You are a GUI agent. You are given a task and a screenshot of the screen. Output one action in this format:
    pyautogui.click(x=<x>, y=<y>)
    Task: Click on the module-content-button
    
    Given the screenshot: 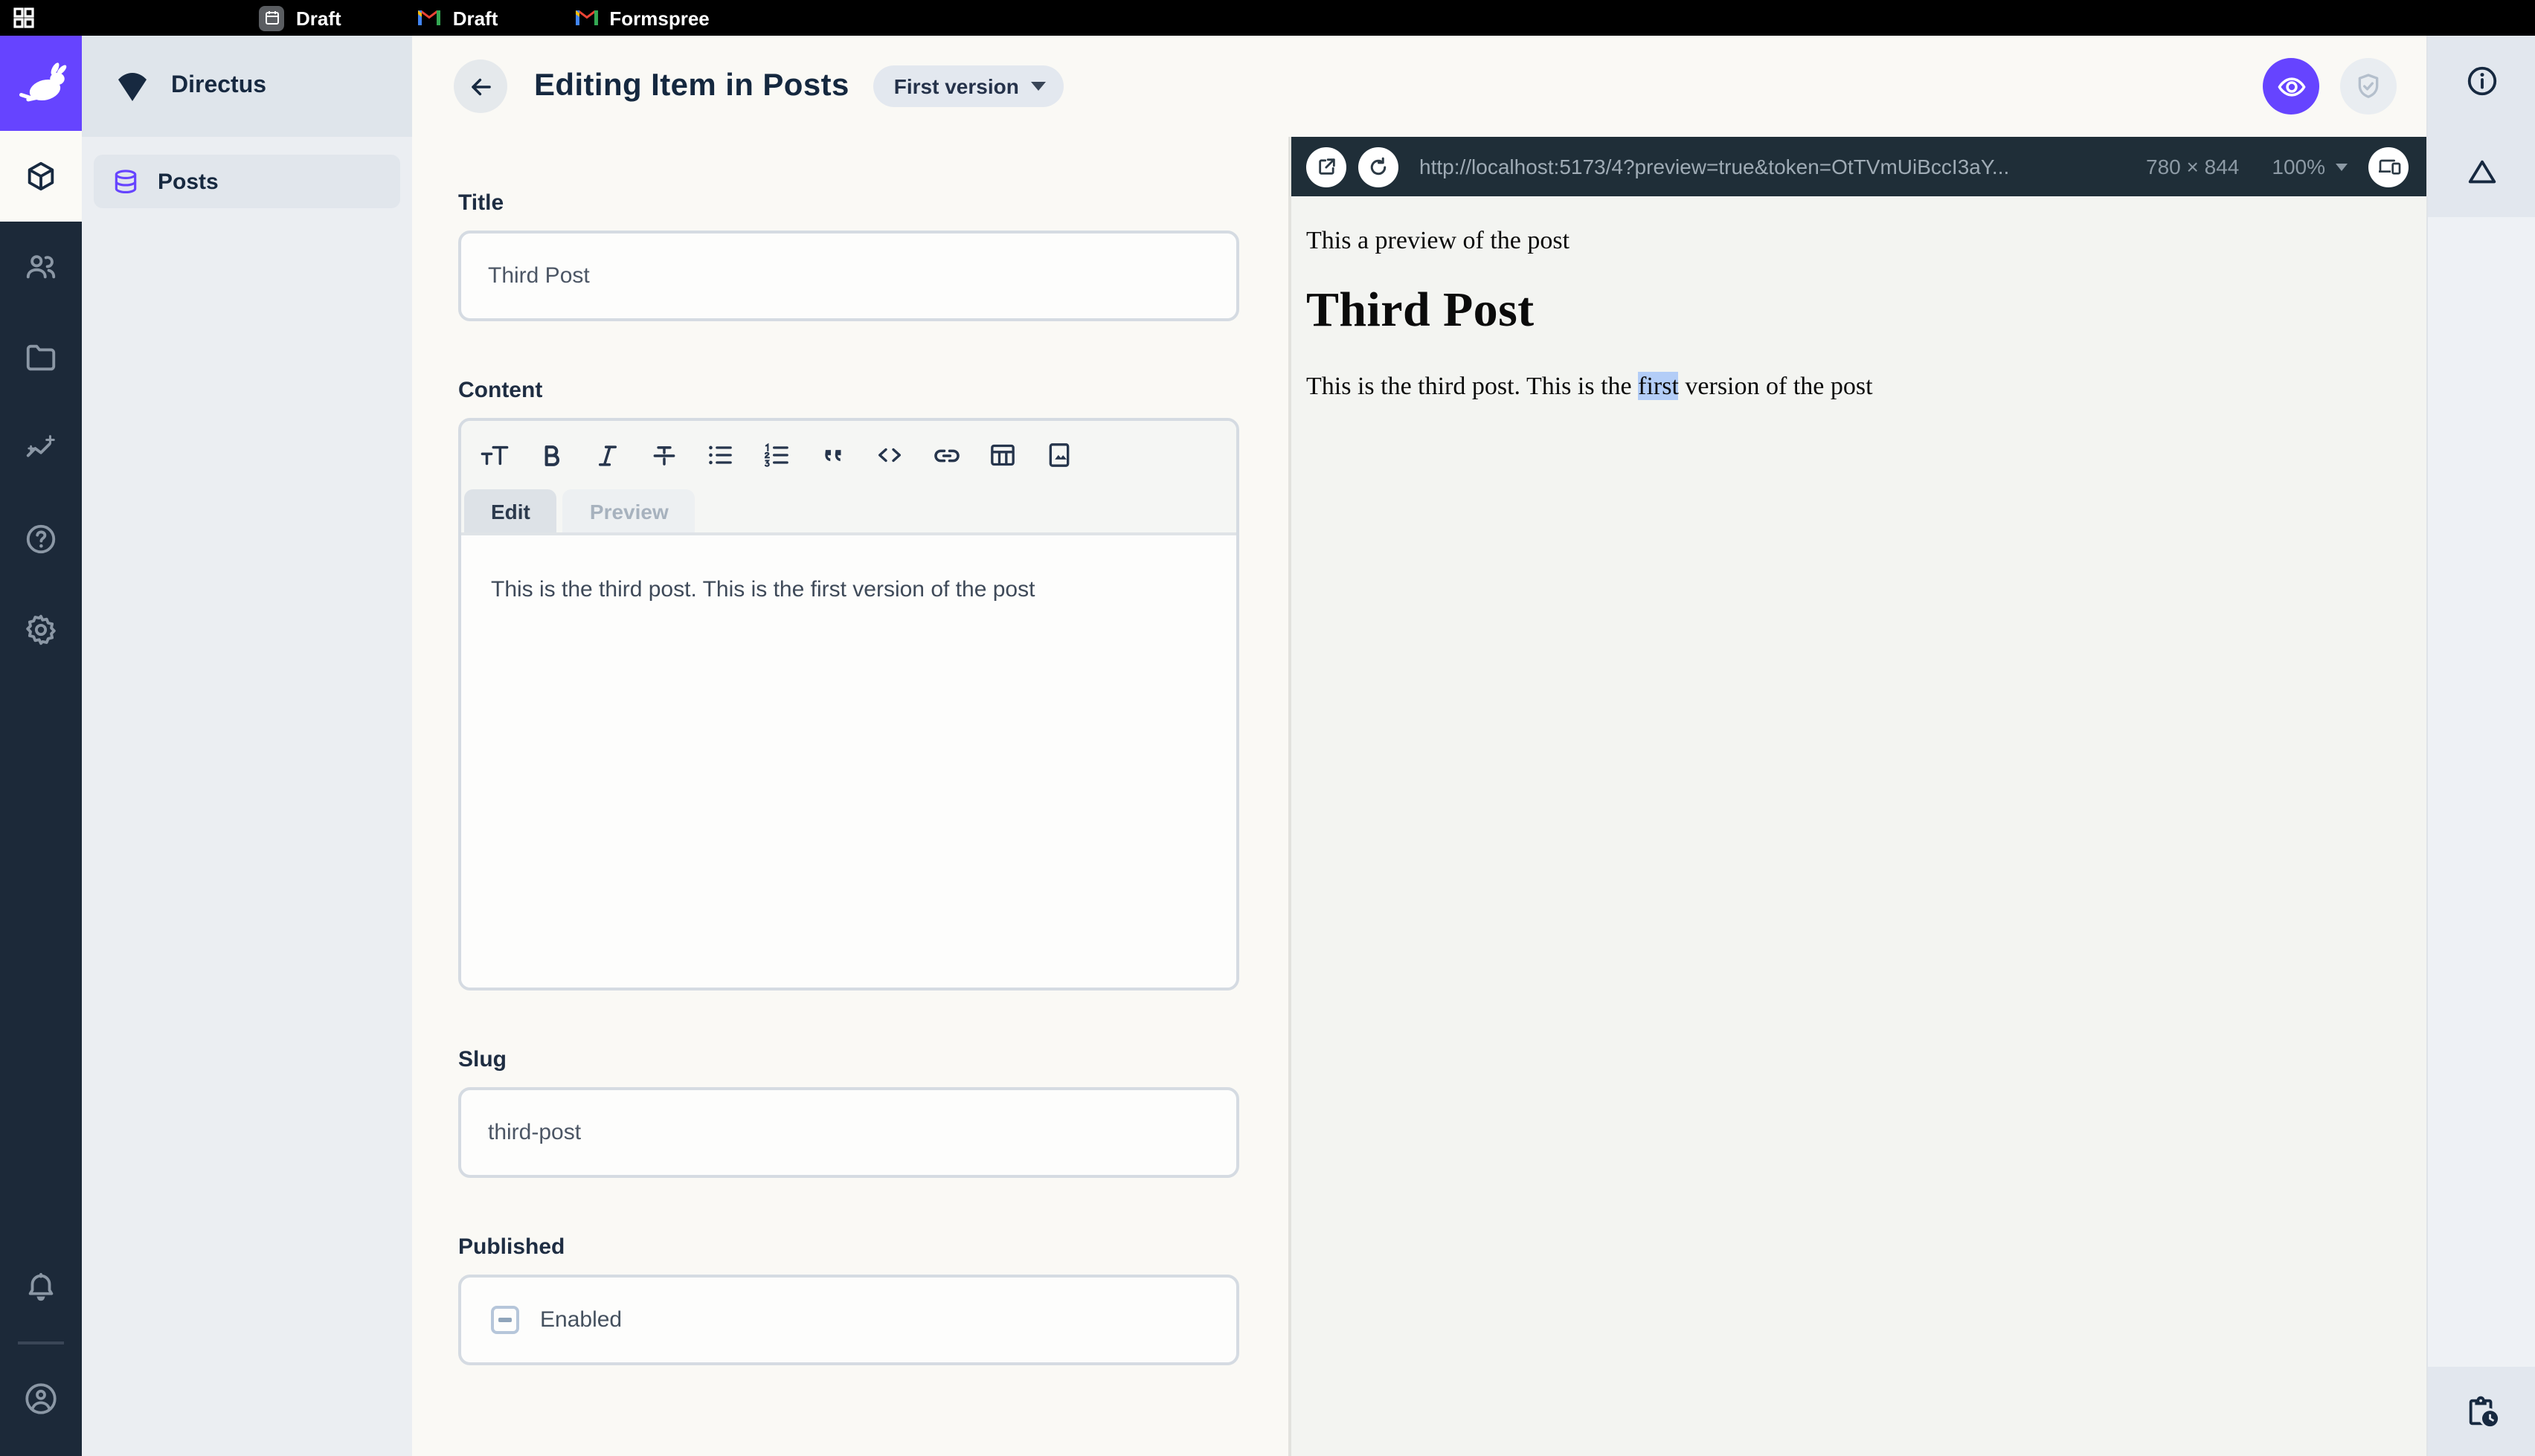 What is the action you would take?
    pyautogui.click(x=41, y=177)
    